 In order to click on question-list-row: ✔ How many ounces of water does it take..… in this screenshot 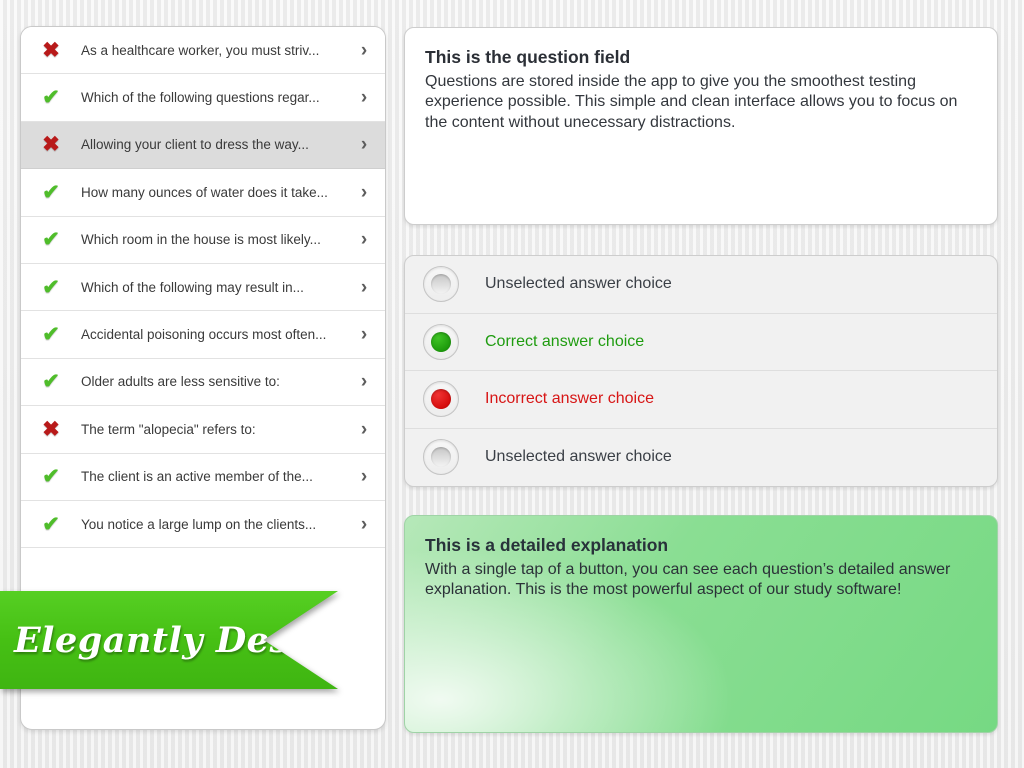, I will do `click(203, 193)`.